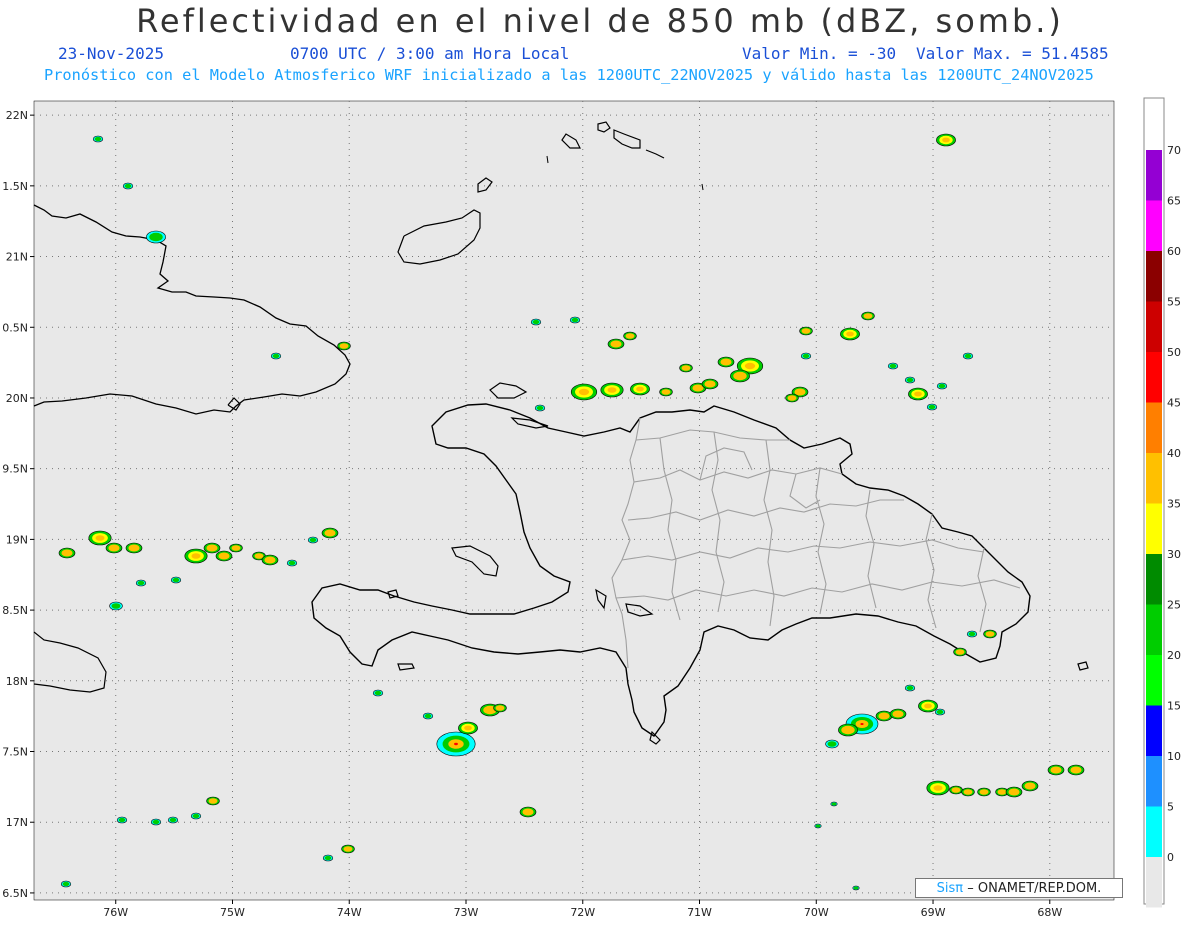 Image resolution: width=1200 pixels, height=927 pixels. I want to click on lon-tick-label: 73W, so click(466, 912).